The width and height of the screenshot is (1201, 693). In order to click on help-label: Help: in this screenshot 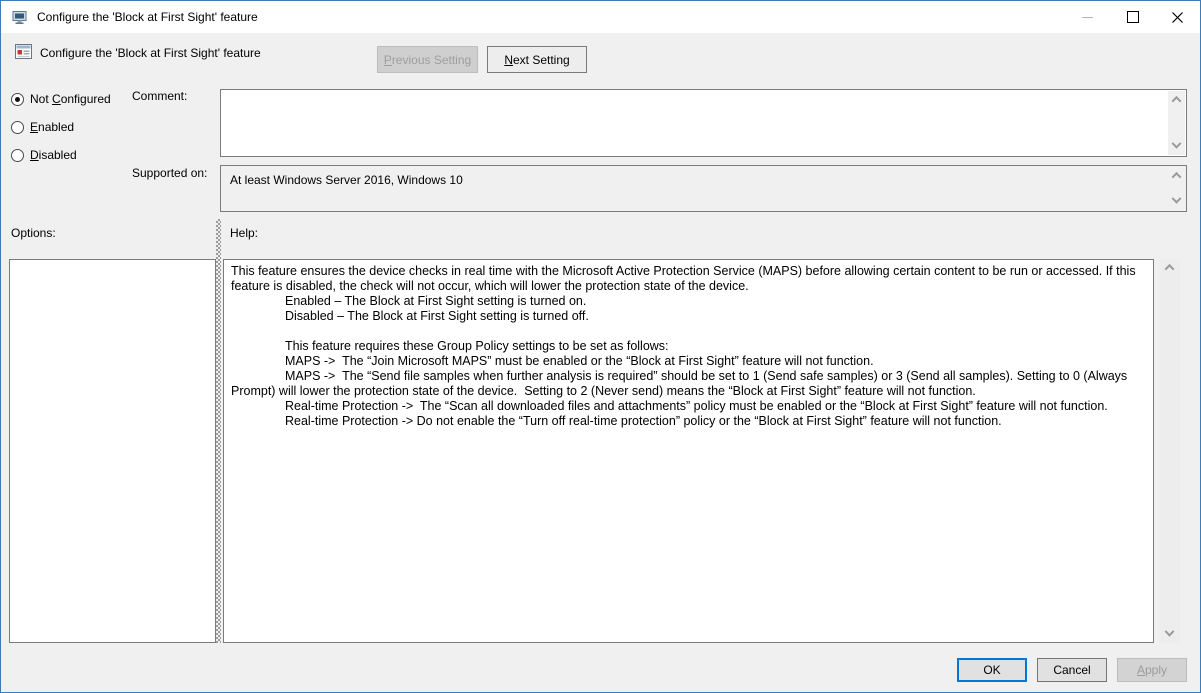, I will do `click(244, 233)`.